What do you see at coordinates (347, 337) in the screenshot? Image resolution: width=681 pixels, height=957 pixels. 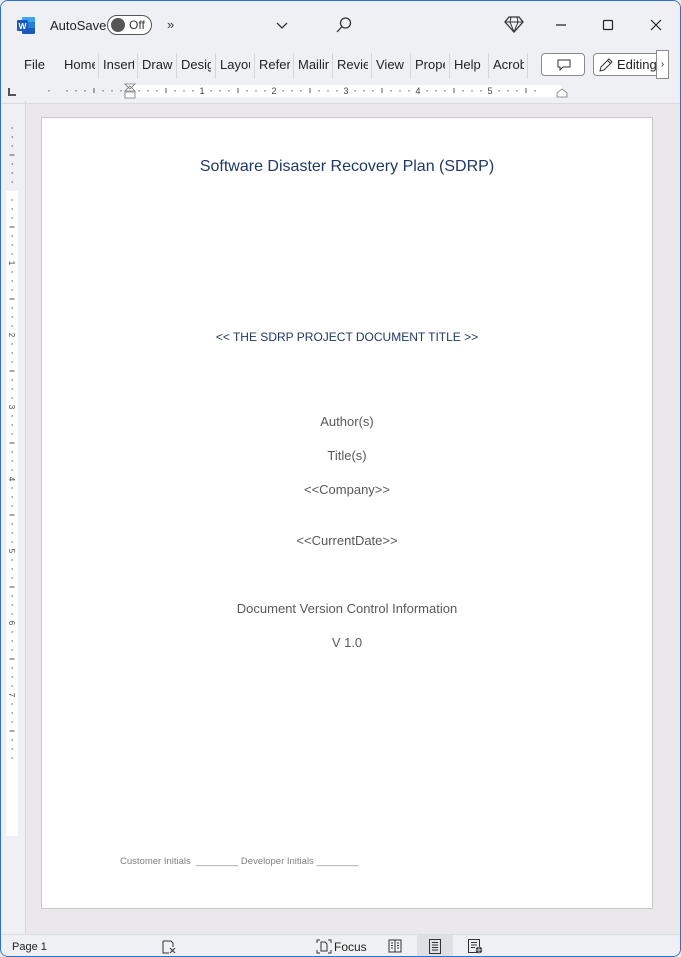 I see `document-subtitle: << THE SDRP PROJECT DOCUMENT TITLE >>` at bounding box center [347, 337].